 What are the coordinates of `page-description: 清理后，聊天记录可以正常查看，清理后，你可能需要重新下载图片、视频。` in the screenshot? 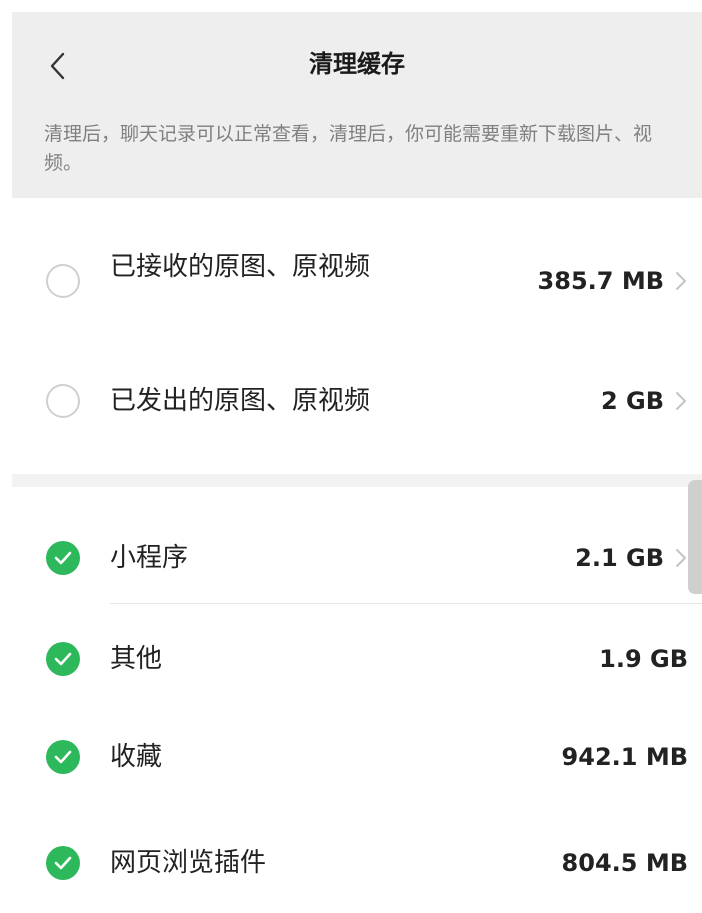 It's located at (348, 148).